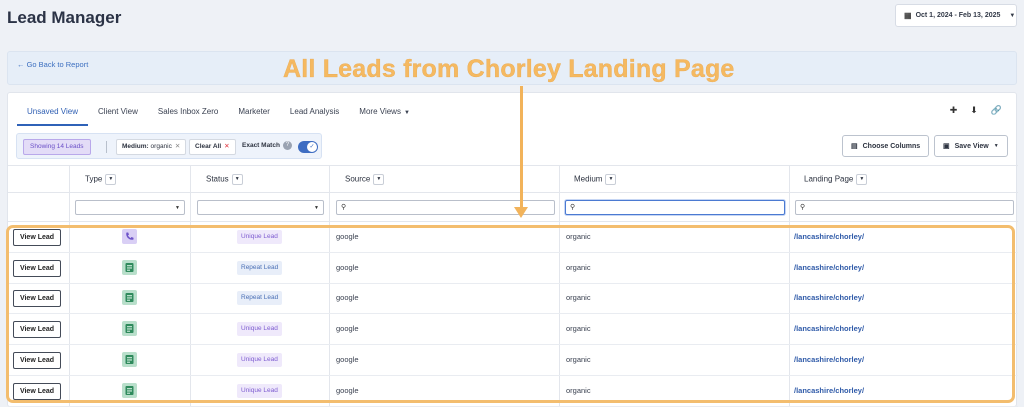 The height and width of the screenshot is (407, 1024). What do you see at coordinates (829, 179) in the screenshot?
I see `header-label: Landing Page` at bounding box center [829, 179].